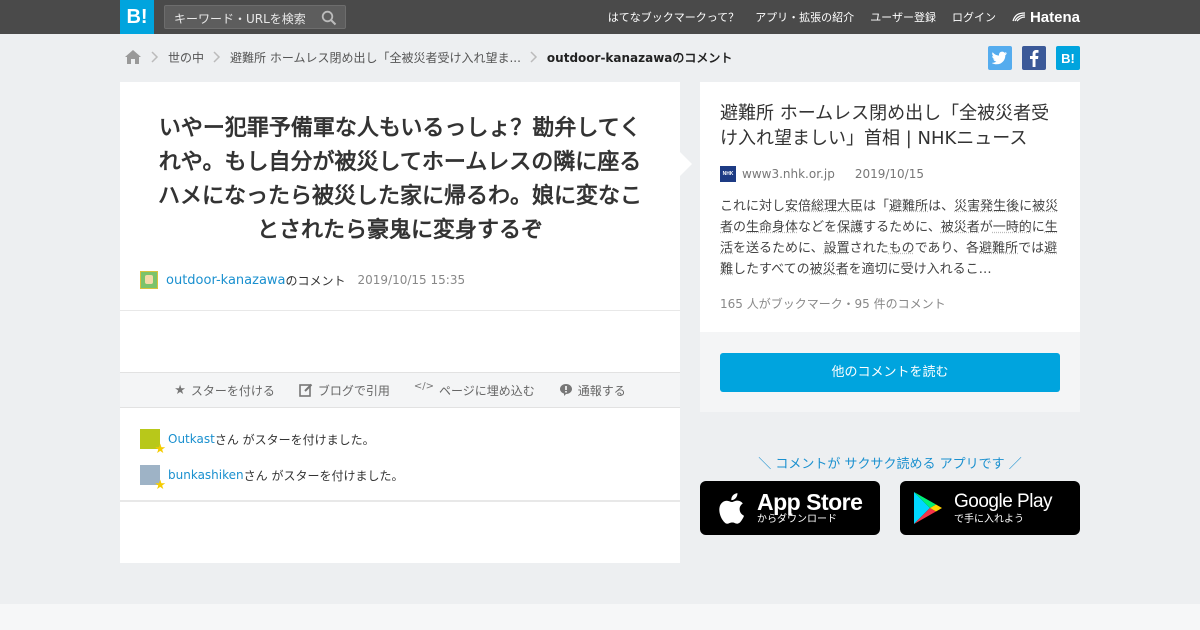  What do you see at coordinates (1018, 16) in the screenshot?
I see `hatena-icon` at bounding box center [1018, 16].